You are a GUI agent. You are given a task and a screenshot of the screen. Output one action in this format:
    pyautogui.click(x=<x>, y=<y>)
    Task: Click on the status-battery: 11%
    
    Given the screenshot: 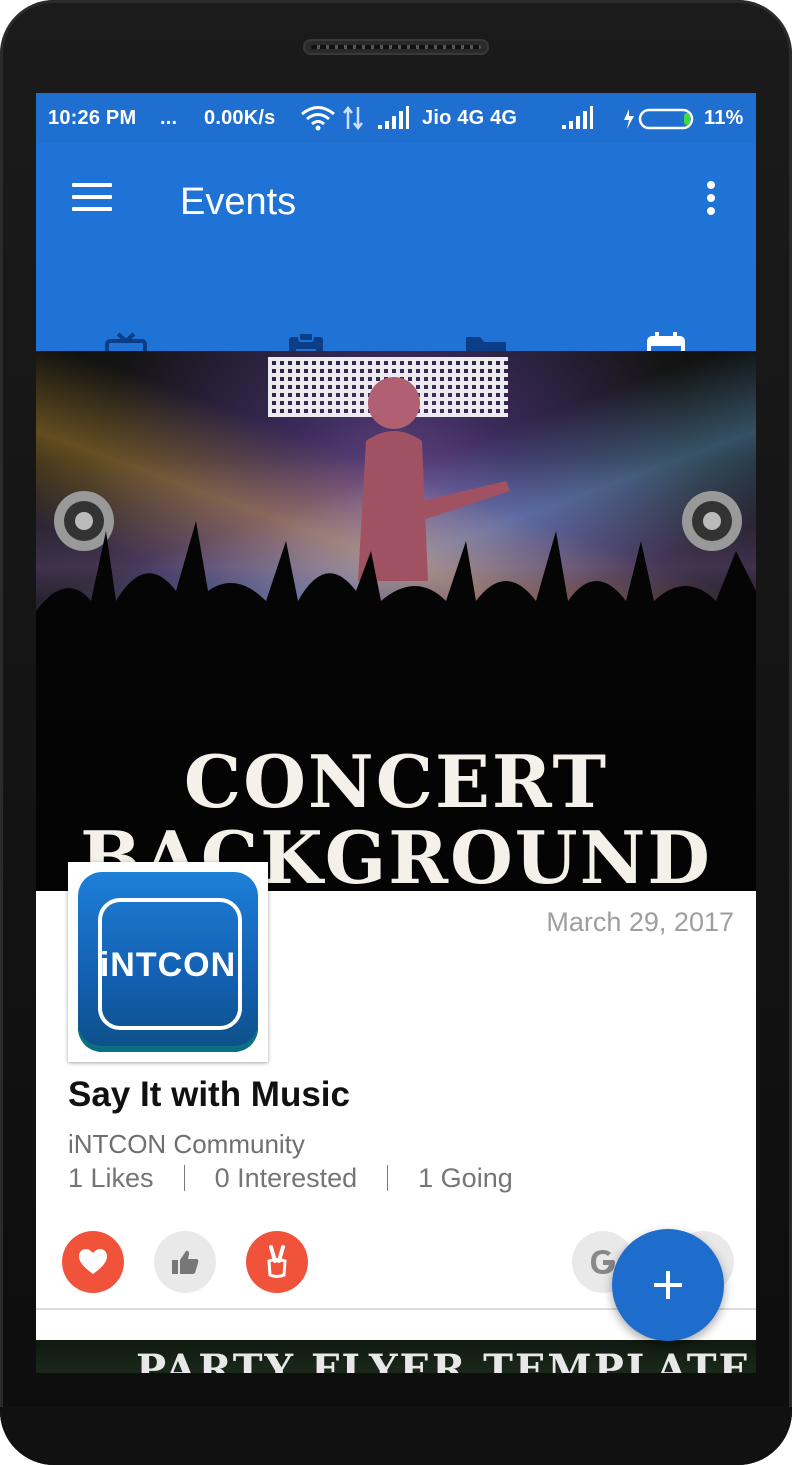 What is the action you would take?
    pyautogui.click(x=724, y=118)
    